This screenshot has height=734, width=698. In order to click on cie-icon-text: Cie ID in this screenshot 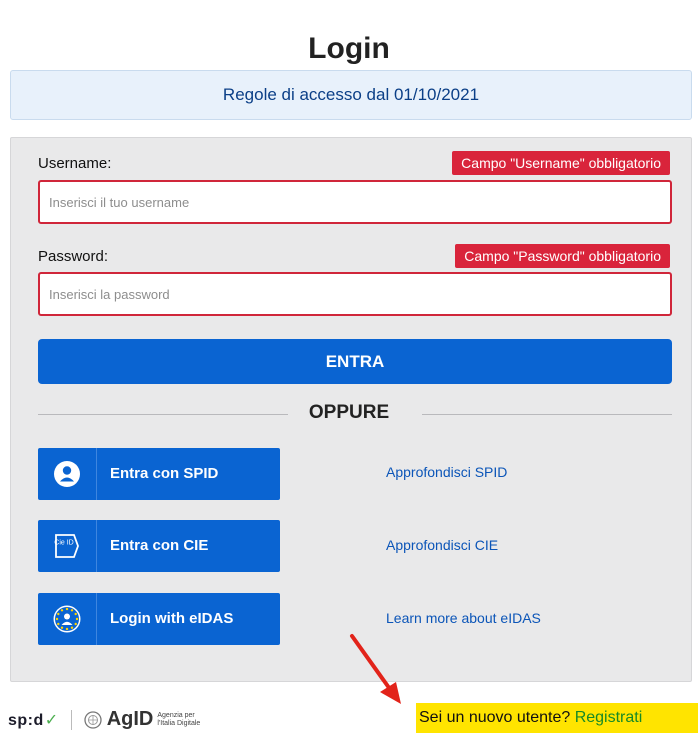, I will do `click(63, 543)`.